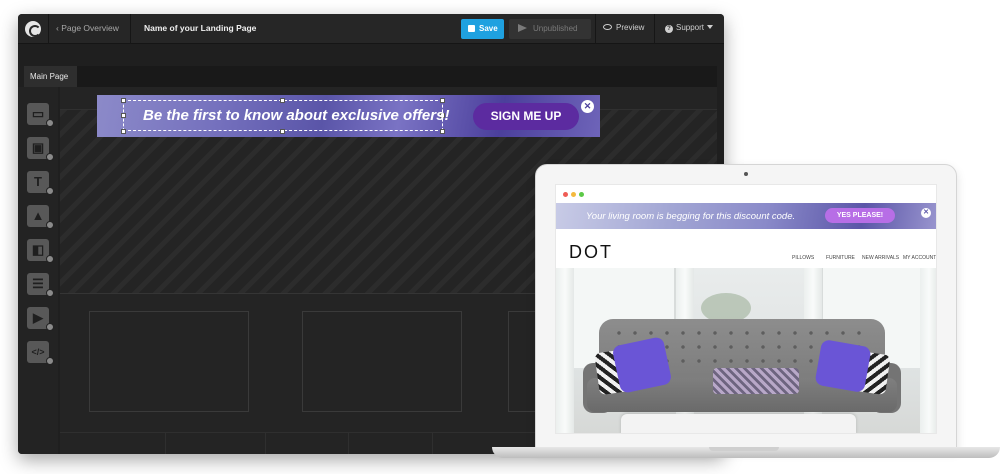 Image resolution: width=1000 pixels, height=474 pixels. What do you see at coordinates (746, 194) in the screenshot?
I see `browser-bar` at bounding box center [746, 194].